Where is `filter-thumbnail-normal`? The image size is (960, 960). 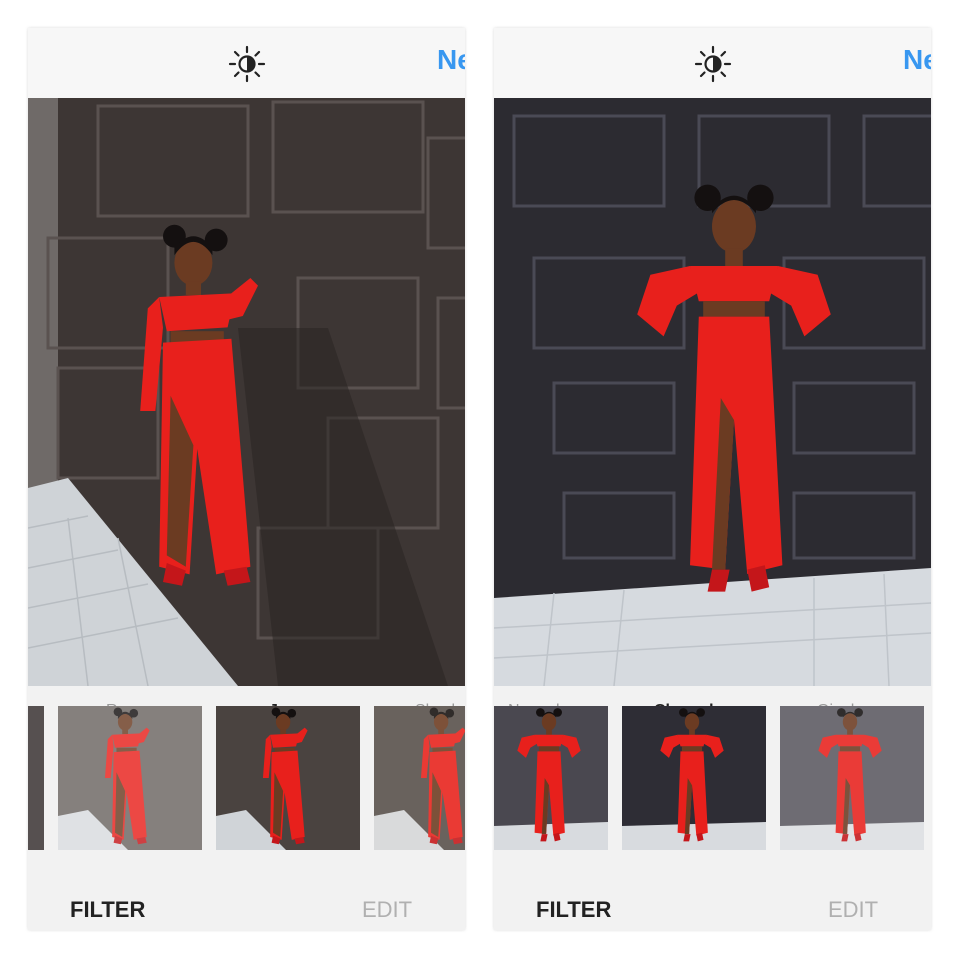
filter-thumbnail-normal is located at coordinates (551, 778).